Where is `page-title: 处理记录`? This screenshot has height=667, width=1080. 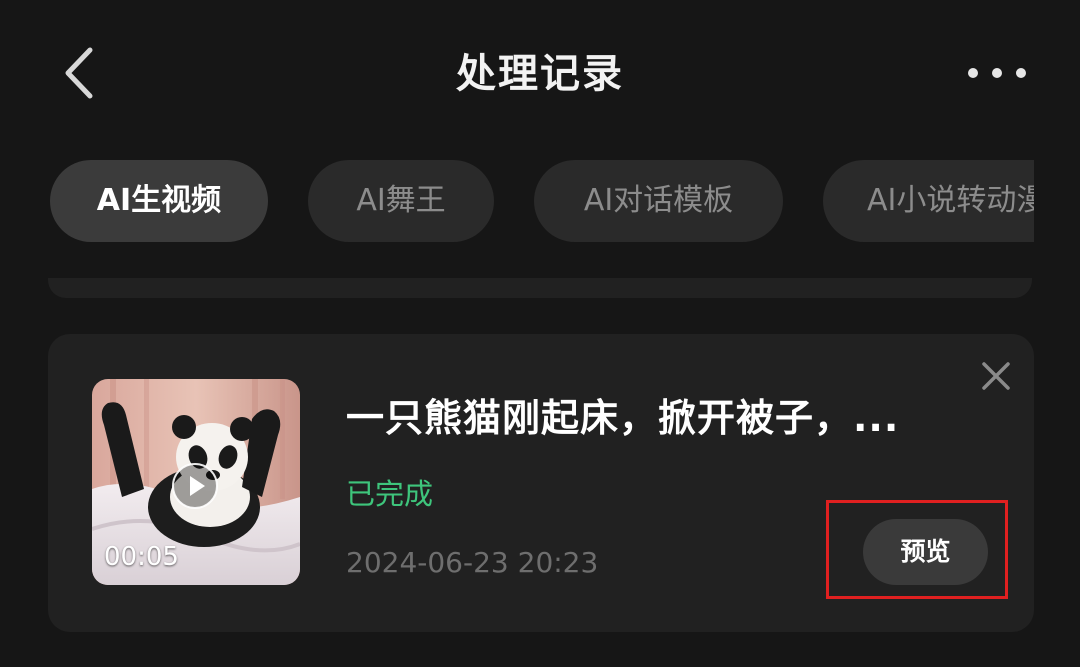 page-title: 处理记录 is located at coordinates (540, 74).